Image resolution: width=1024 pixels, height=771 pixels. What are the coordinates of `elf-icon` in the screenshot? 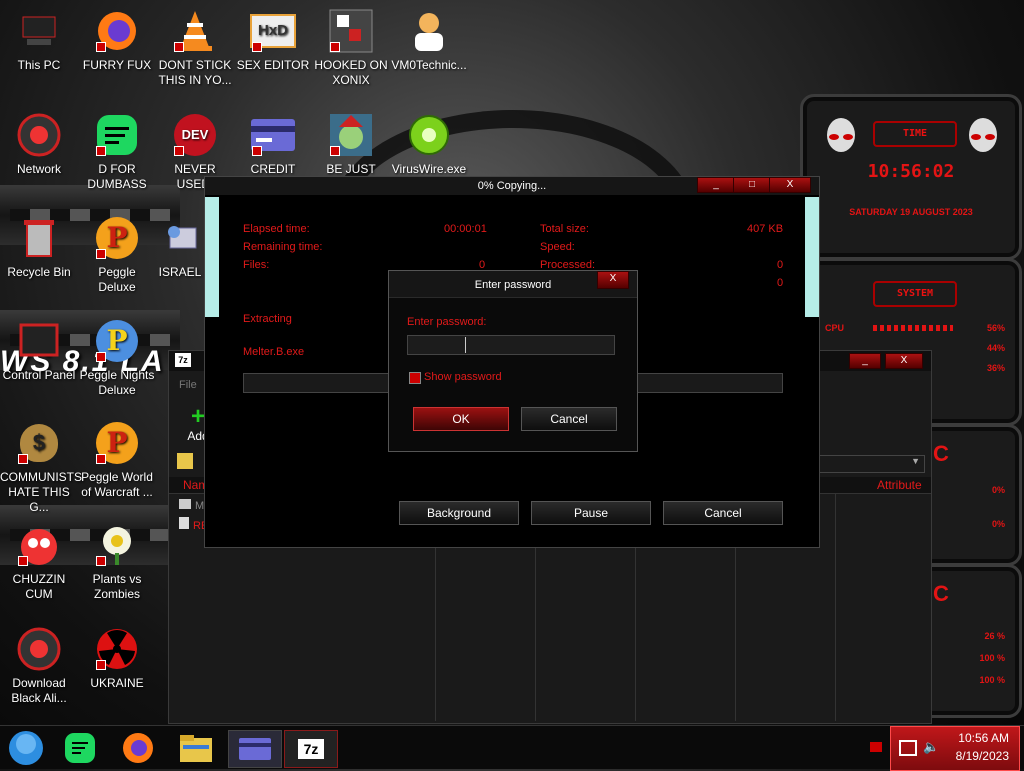 It's located at (351, 135).